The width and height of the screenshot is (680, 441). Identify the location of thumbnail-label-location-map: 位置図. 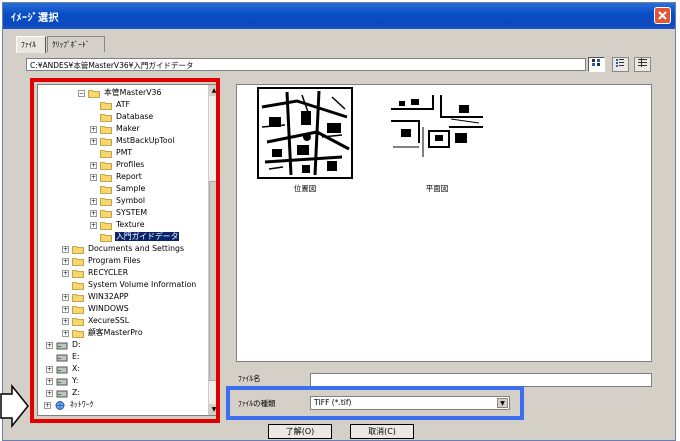
(305, 188).